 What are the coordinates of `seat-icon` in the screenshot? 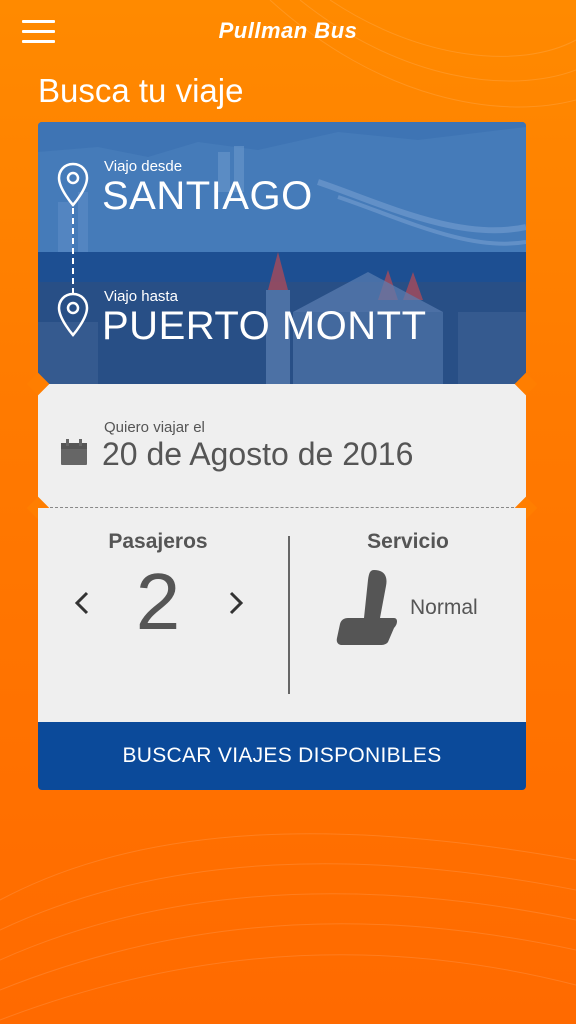 It's located at (366, 607).